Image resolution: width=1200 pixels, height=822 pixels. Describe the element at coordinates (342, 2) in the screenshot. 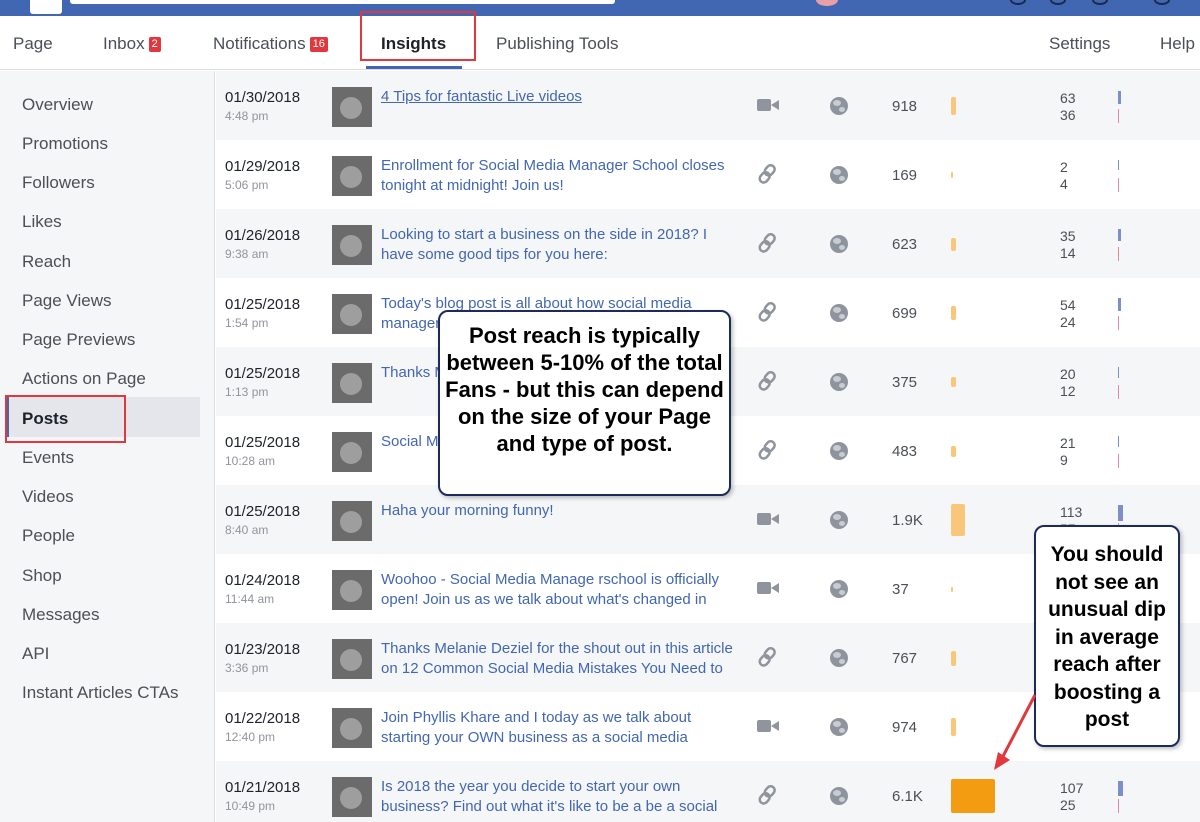

I see `search-input` at that location.